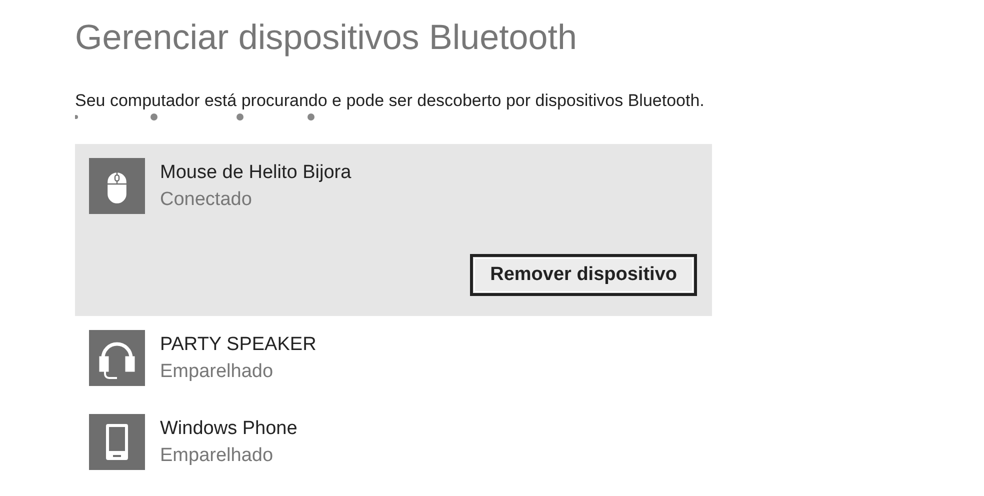 Image resolution: width=984 pixels, height=496 pixels. What do you see at coordinates (393, 442) in the screenshot?
I see `device-item: Windows Phone Emparelhado` at bounding box center [393, 442].